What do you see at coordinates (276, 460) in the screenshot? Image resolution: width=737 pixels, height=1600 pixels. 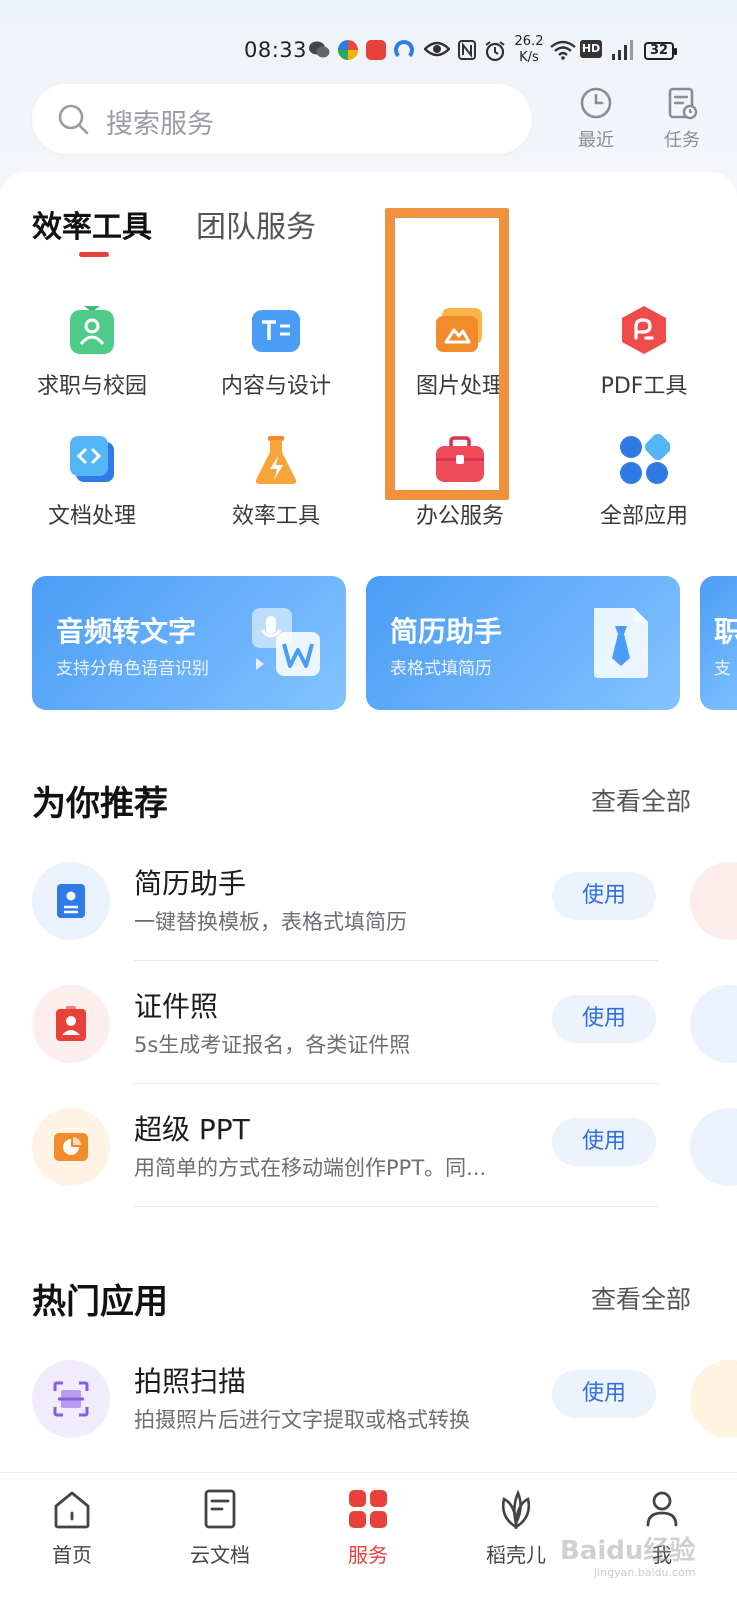 I see `flask-lightning-icon` at bounding box center [276, 460].